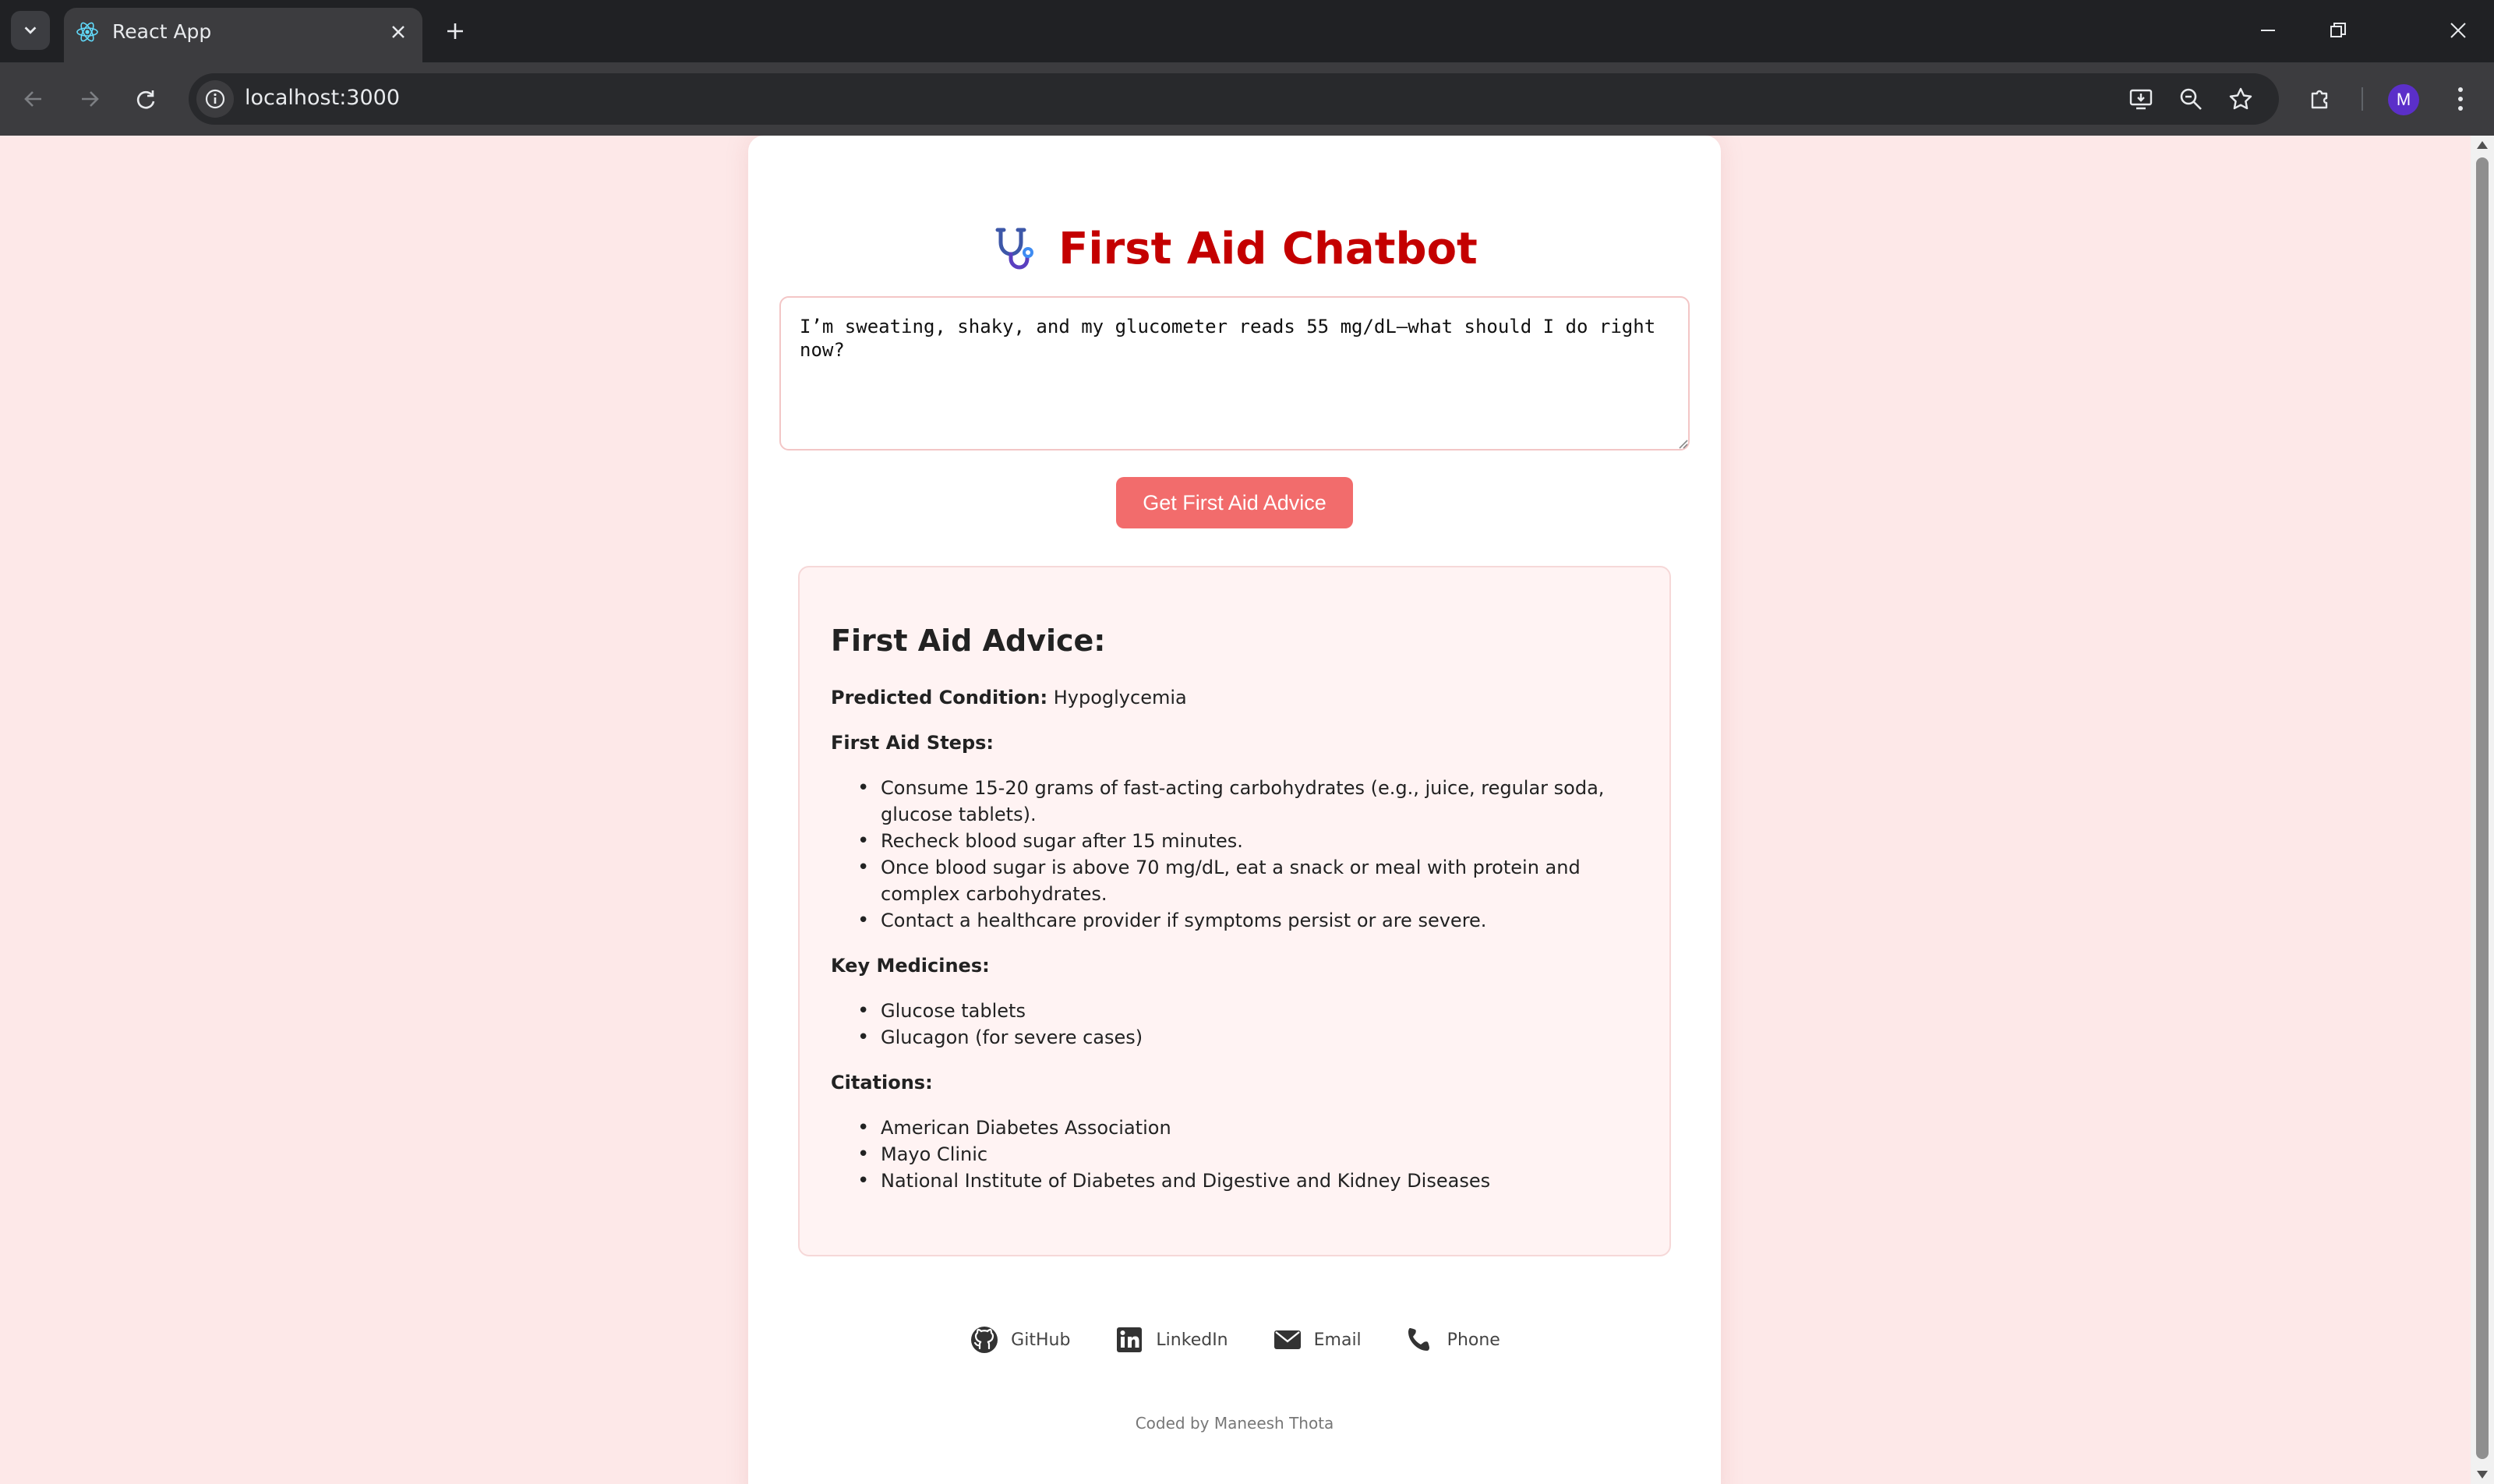 Image resolution: width=2494 pixels, height=1484 pixels. I want to click on email-link: Email, so click(1317, 1339).